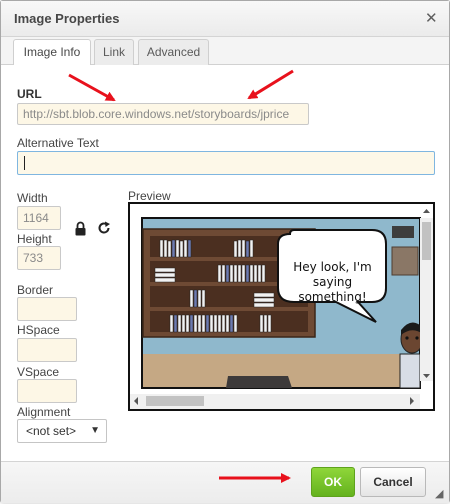  Describe the element at coordinates (225, 482) in the screenshot. I see `dialog-footer: OK Cancel` at that location.